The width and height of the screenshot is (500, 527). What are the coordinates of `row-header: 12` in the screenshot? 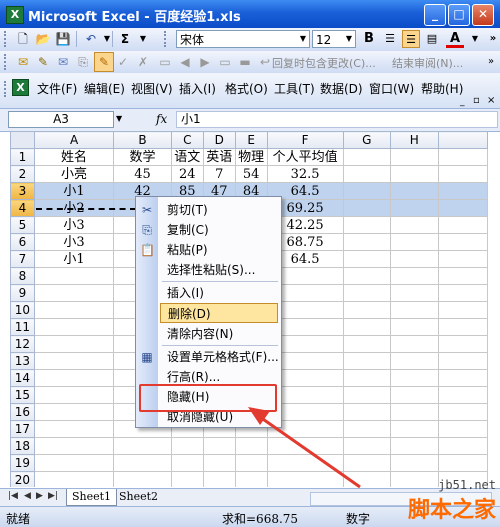 It's located at (22, 344).